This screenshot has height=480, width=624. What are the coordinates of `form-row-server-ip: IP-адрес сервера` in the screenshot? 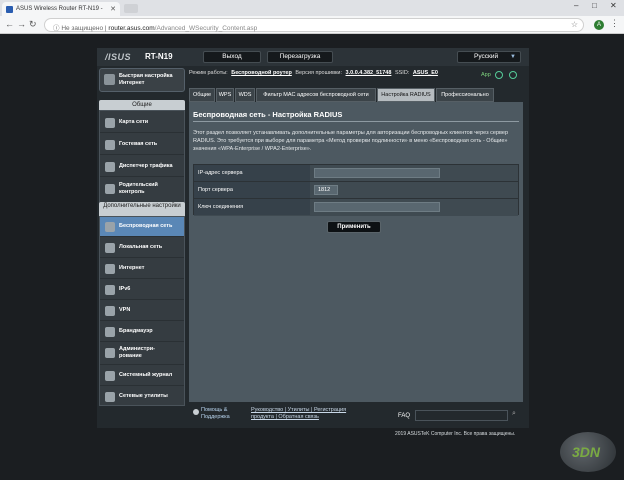 It's located at (356, 173).